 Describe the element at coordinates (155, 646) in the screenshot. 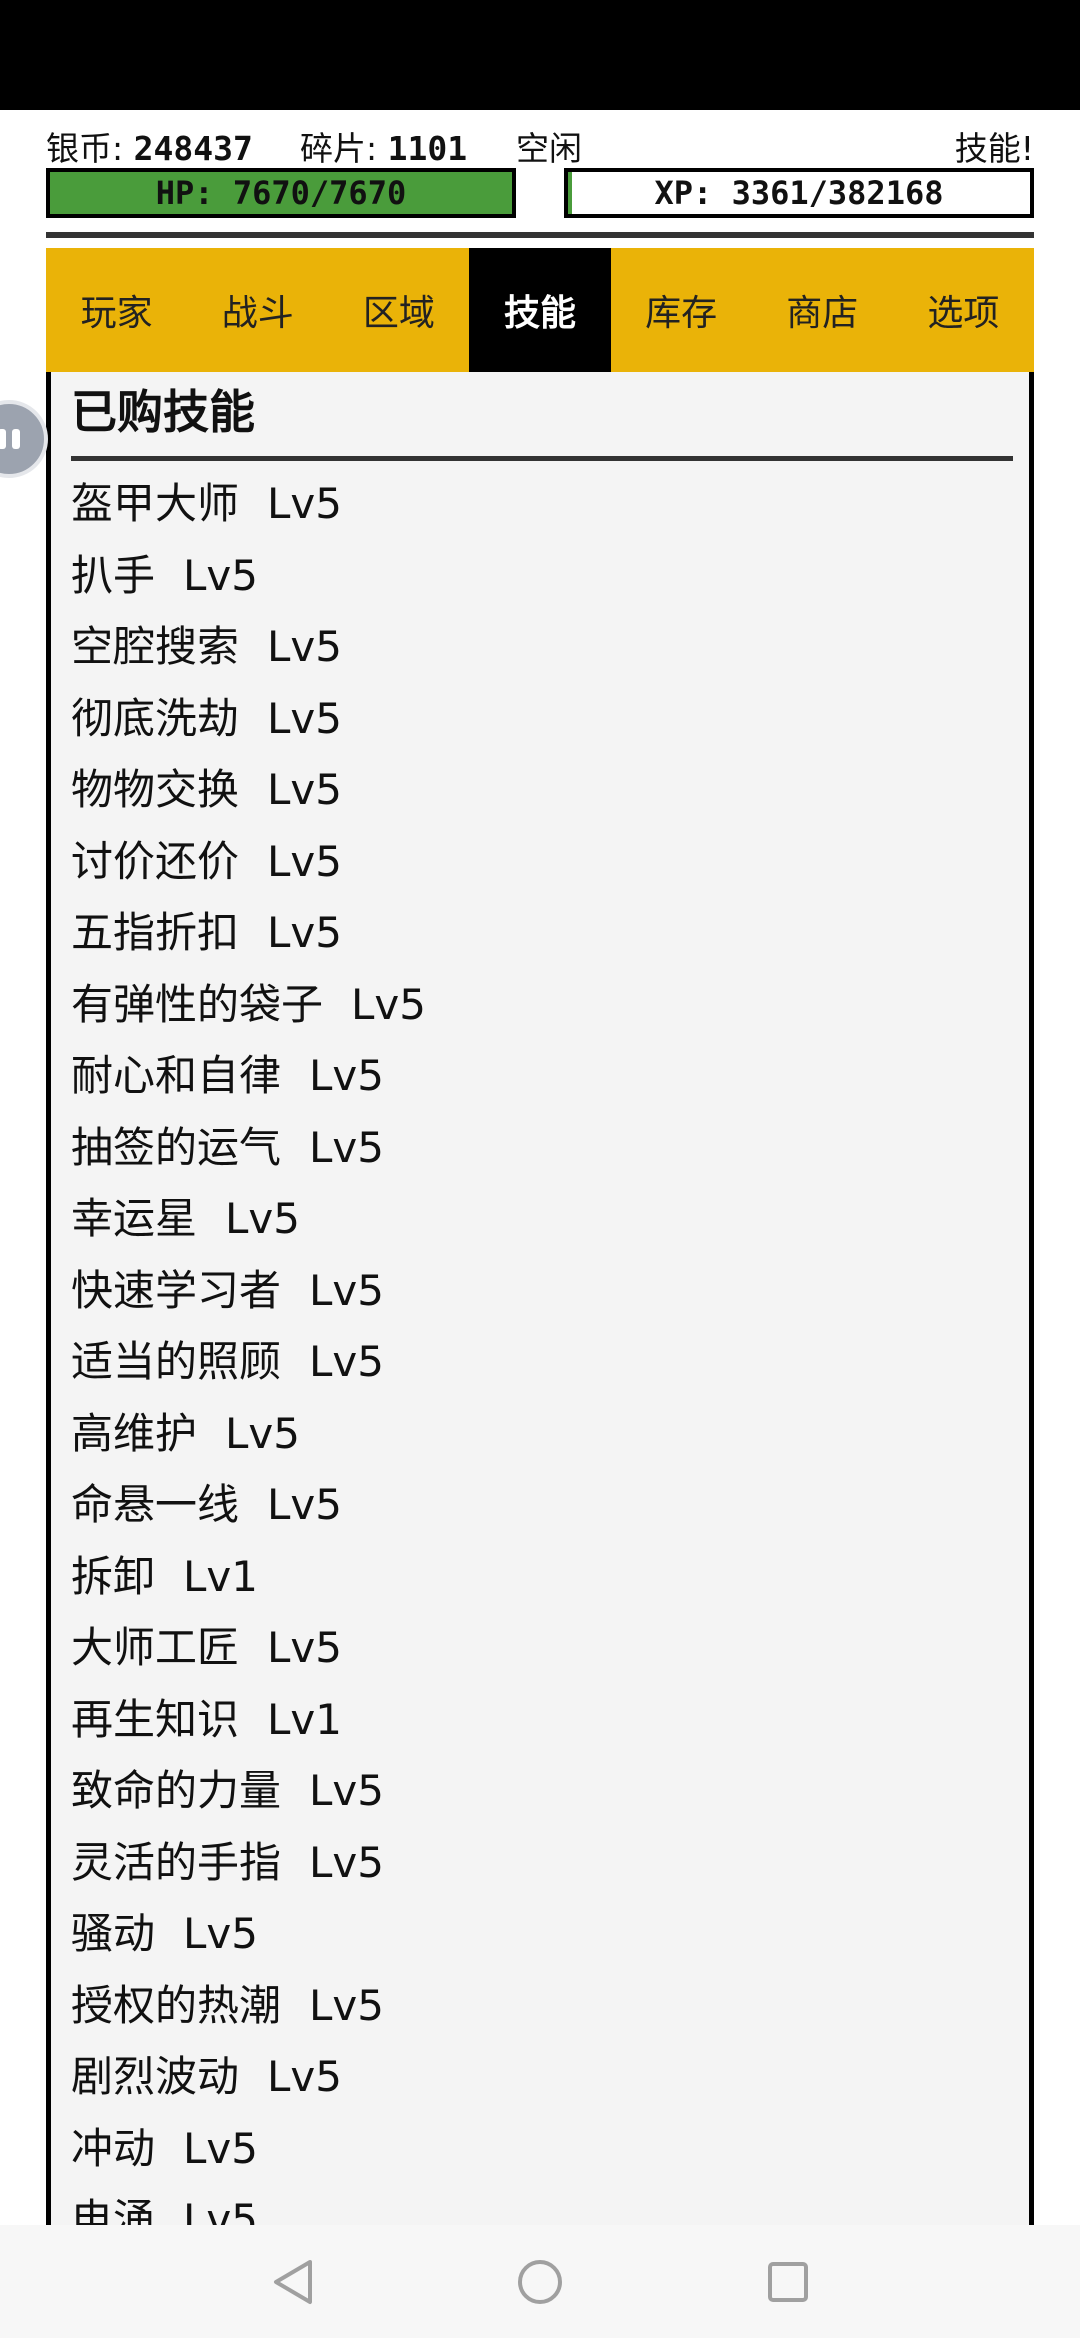

I see `skill-name: 空腔搜索` at that location.